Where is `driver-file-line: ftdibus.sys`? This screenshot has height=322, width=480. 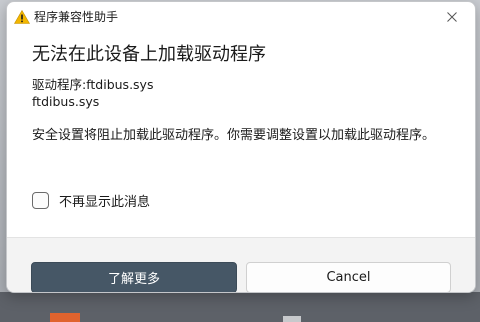
driver-file-line: ftdibus.sys is located at coordinates (66, 101).